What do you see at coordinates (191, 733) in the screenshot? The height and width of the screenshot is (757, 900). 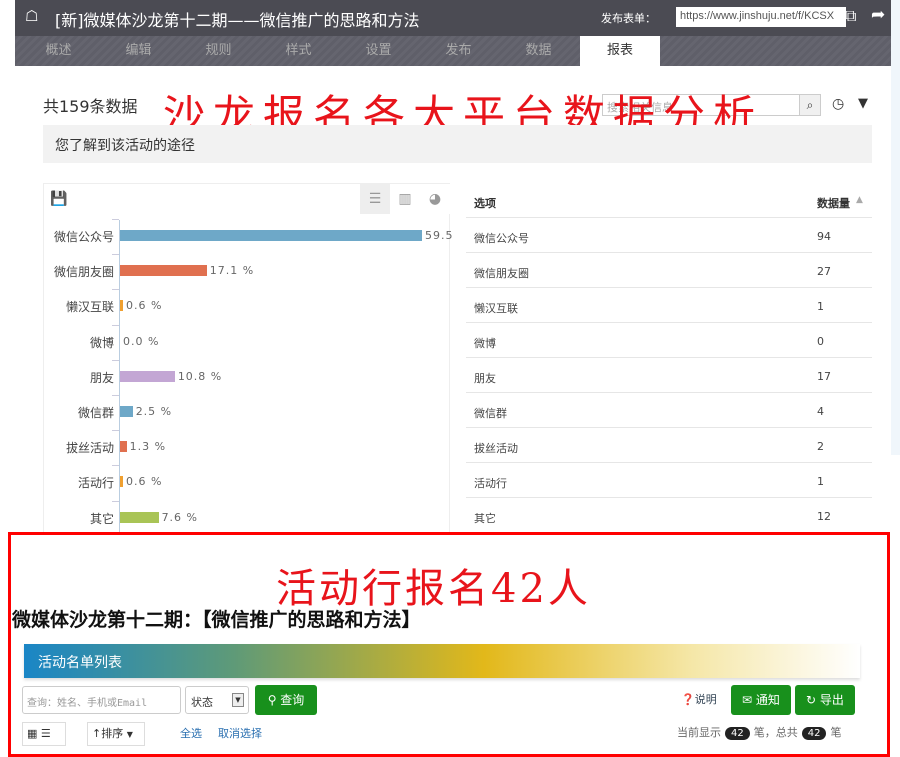 I see `select-all-link: 全选` at bounding box center [191, 733].